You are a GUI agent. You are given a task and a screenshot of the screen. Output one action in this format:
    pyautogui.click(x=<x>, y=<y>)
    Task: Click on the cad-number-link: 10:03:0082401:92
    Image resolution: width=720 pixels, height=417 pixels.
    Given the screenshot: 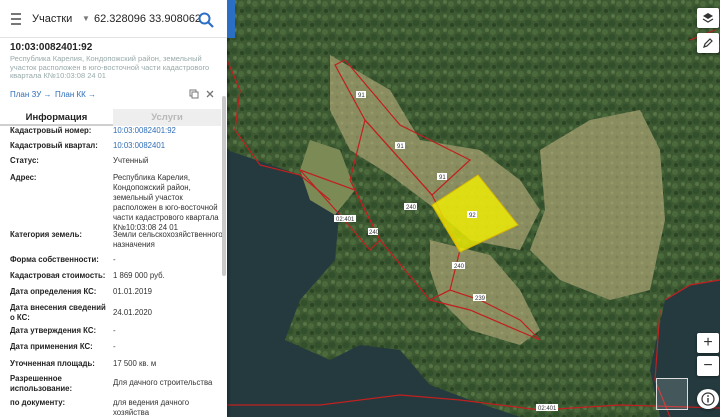 What is the action you would take?
    pyautogui.click(x=168, y=131)
    